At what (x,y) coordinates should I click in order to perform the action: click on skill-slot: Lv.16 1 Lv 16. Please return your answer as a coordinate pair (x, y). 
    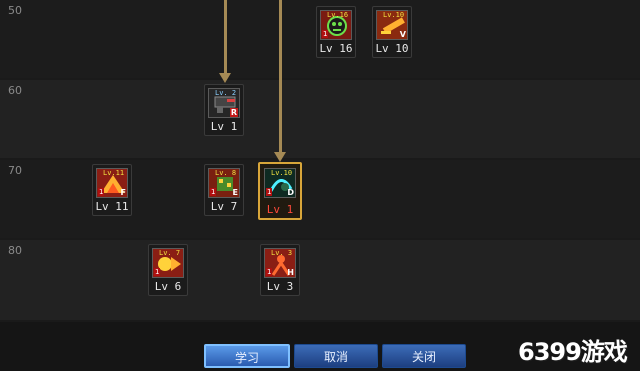
    Looking at the image, I should click on (336, 32).